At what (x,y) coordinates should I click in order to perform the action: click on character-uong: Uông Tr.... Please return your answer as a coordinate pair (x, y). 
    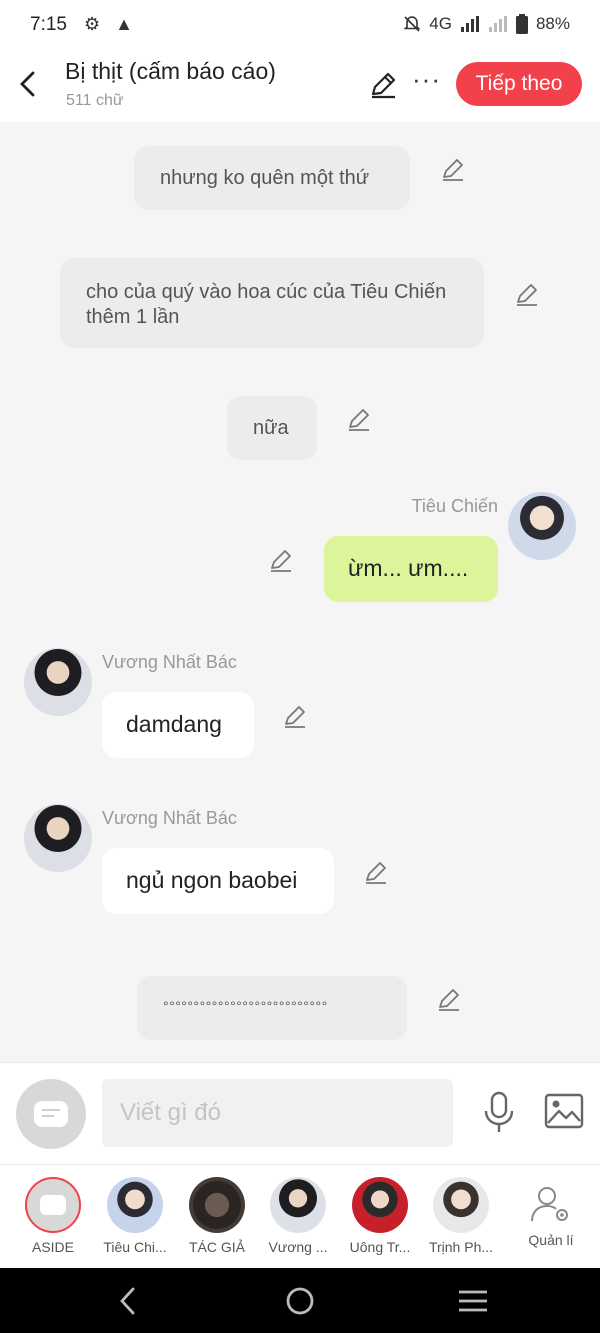
    Looking at the image, I should click on (380, 1220).